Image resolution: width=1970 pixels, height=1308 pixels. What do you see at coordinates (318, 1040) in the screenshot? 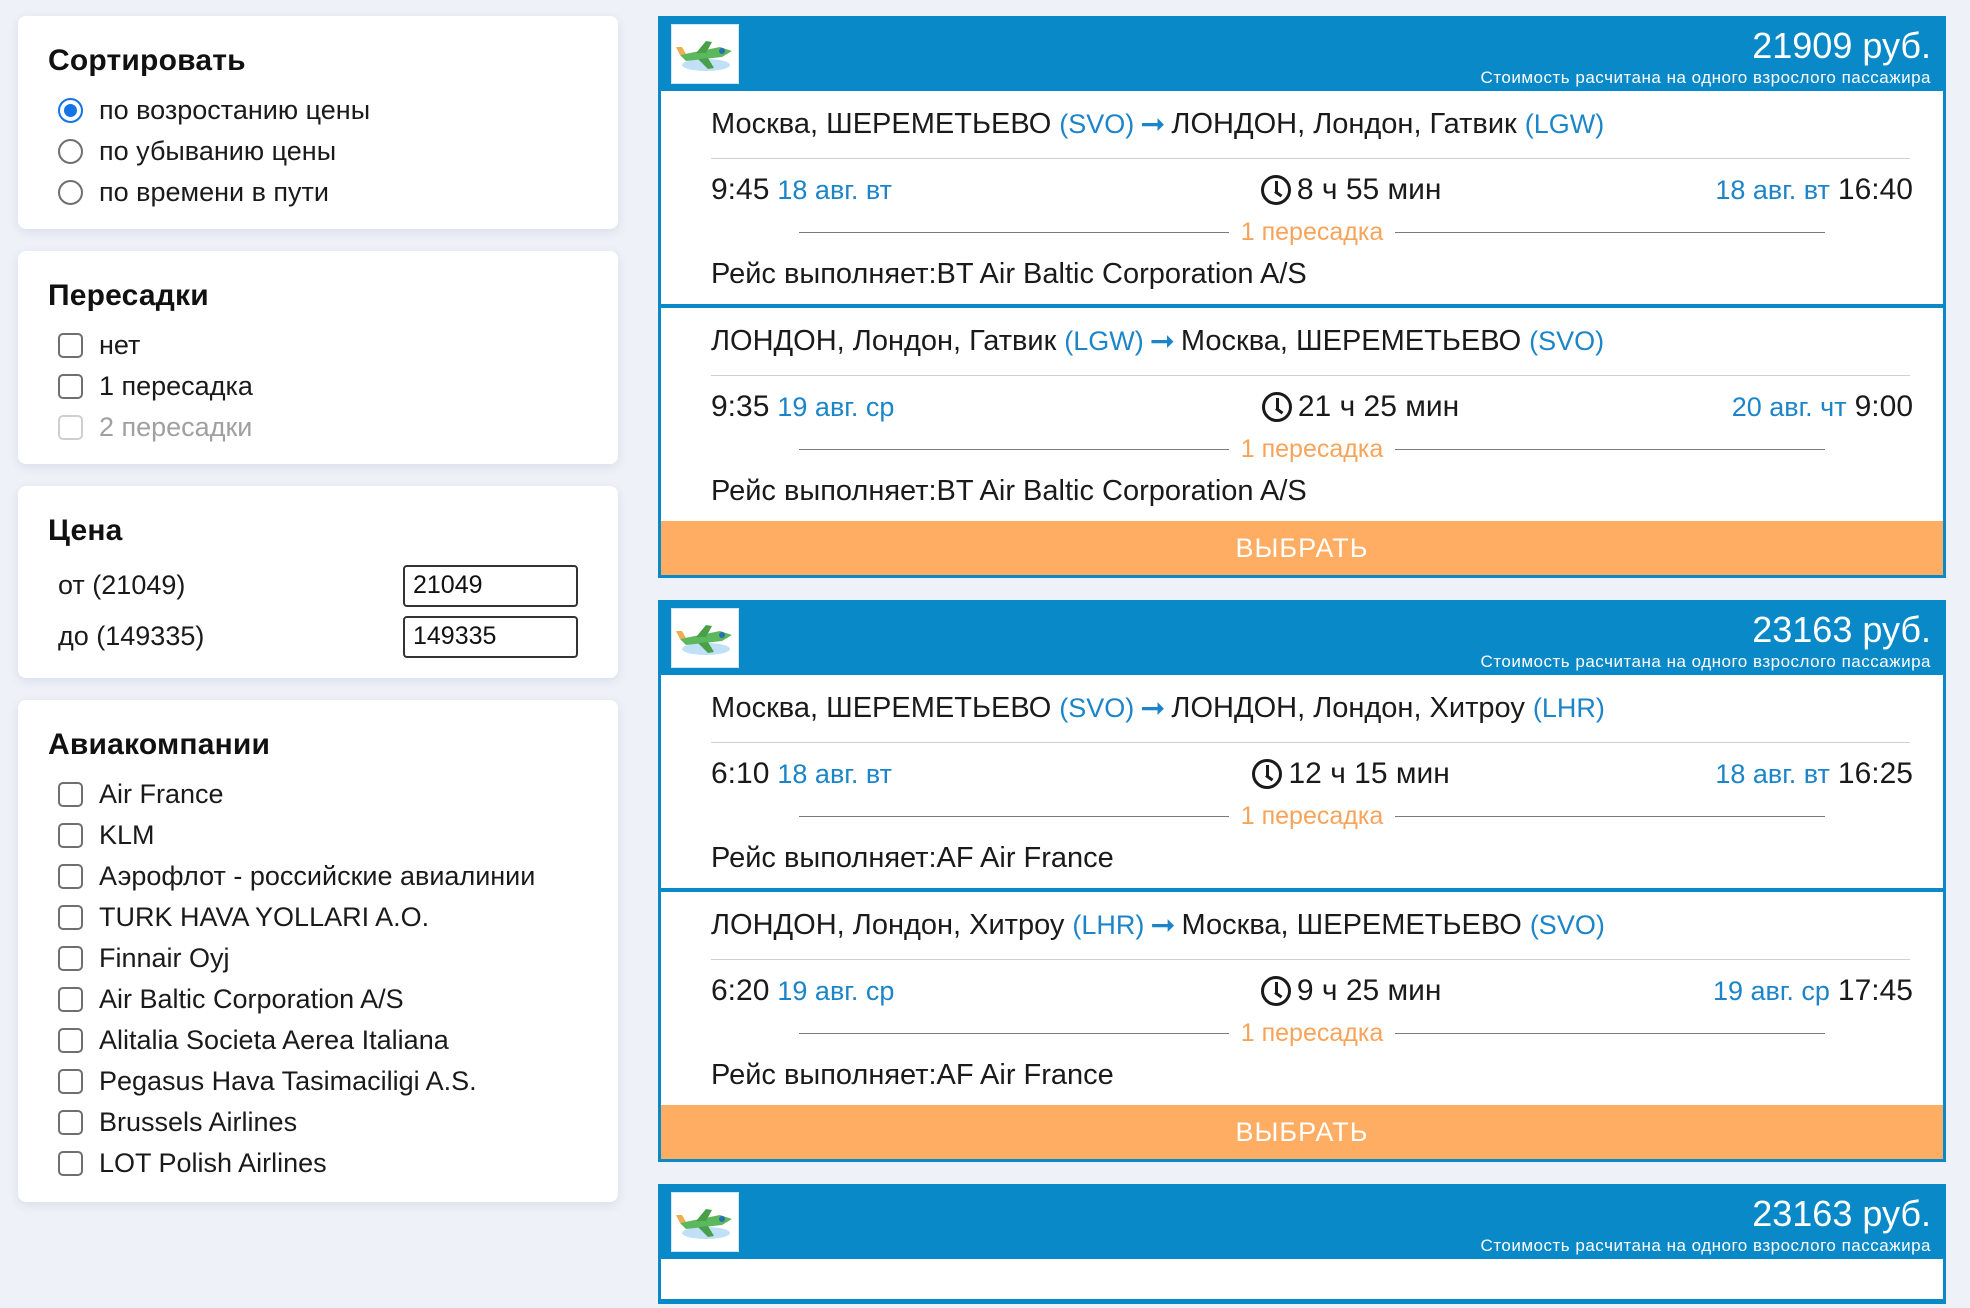
I see `airline-option: Alitalia Societa Aerea Italiana` at bounding box center [318, 1040].